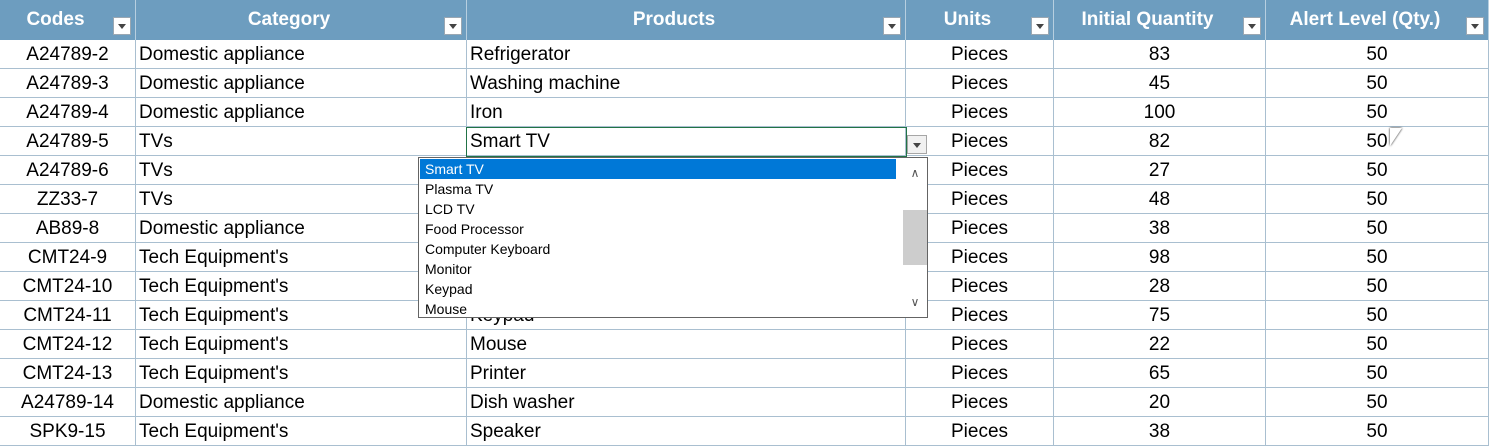 This screenshot has height=447, width=1489. What do you see at coordinates (1160, 315) in the screenshot?
I see `cell-initial-quantity: 75` at bounding box center [1160, 315].